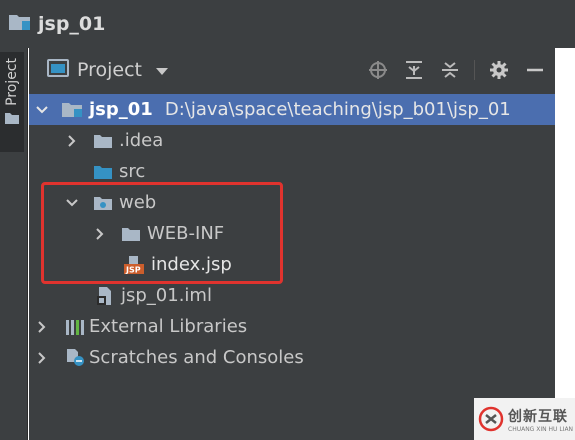 The width and height of the screenshot is (575, 440). What do you see at coordinates (491, 419) in the screenshot?
I see `watermark-logo-icon` at bounding box center [491, 419].